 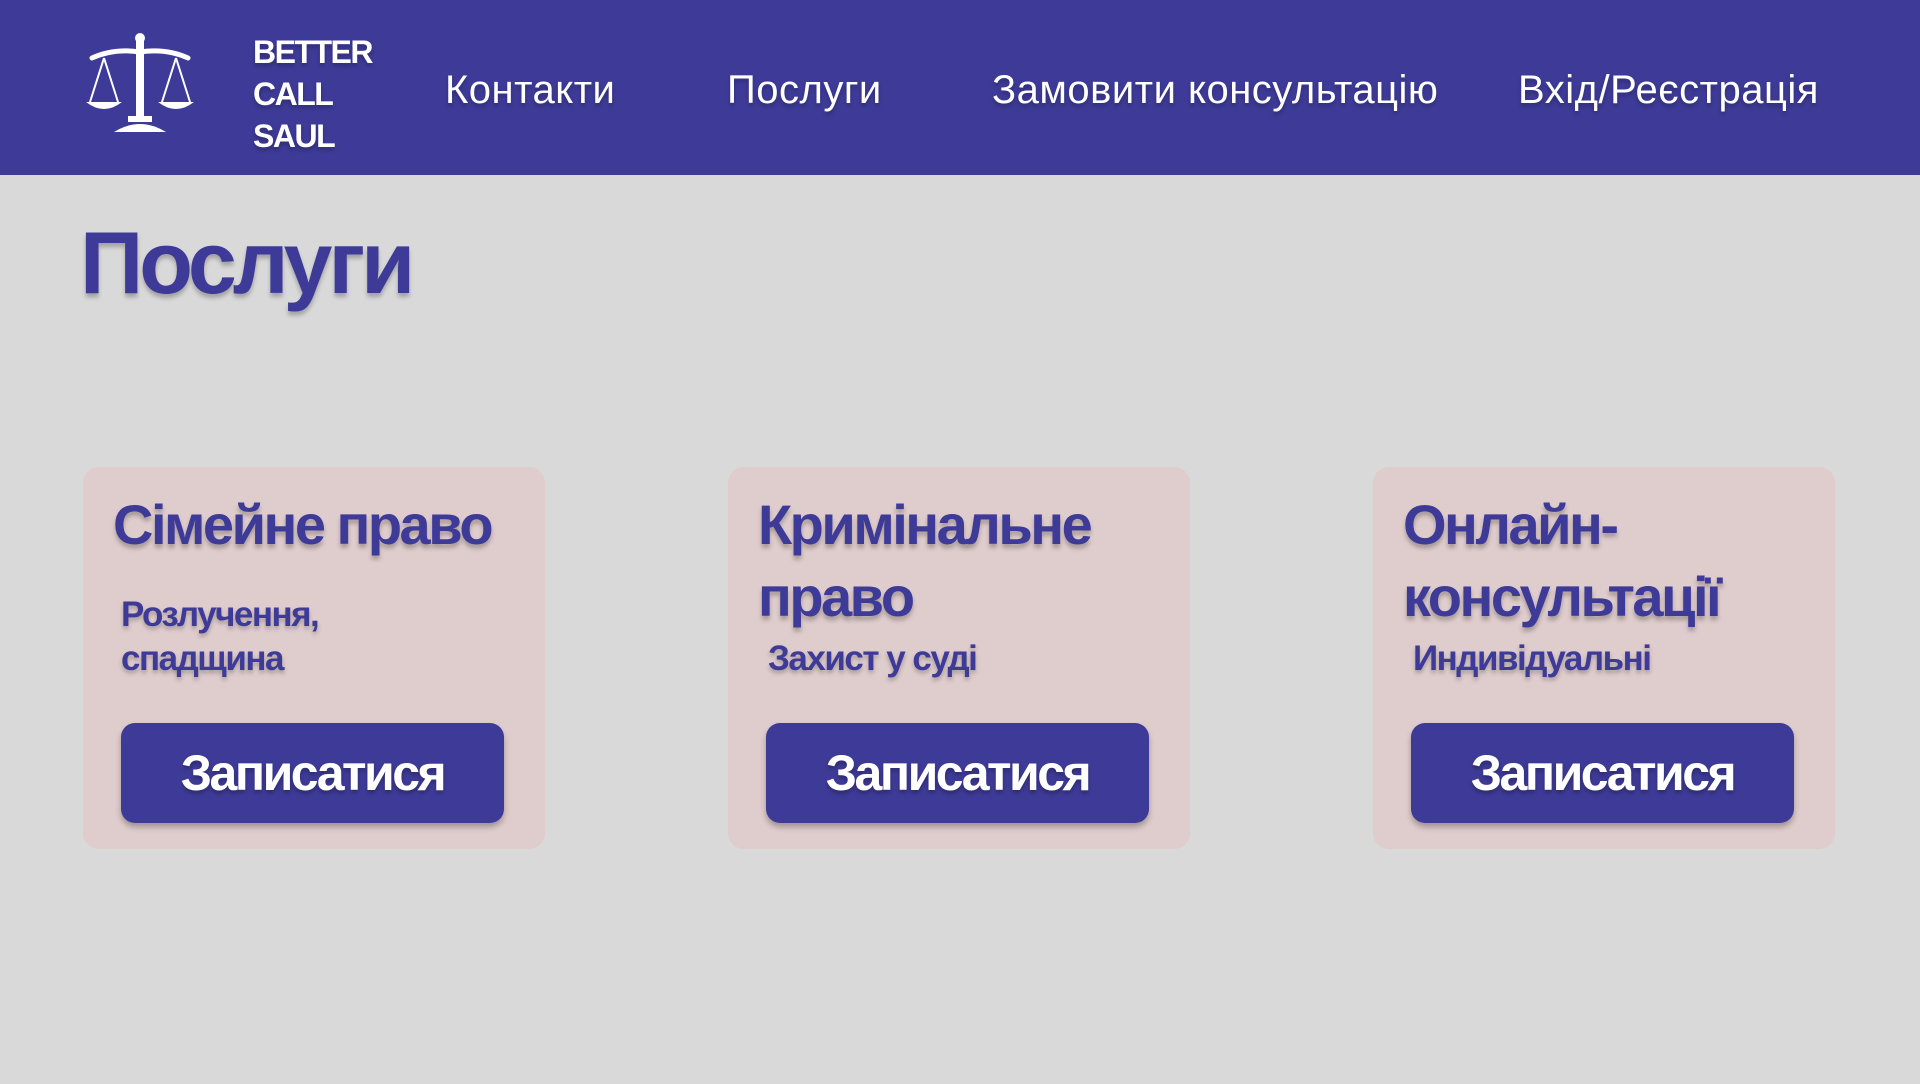 I want to click on card-title-line: Онлайн-, so click(x=1511, y=524).